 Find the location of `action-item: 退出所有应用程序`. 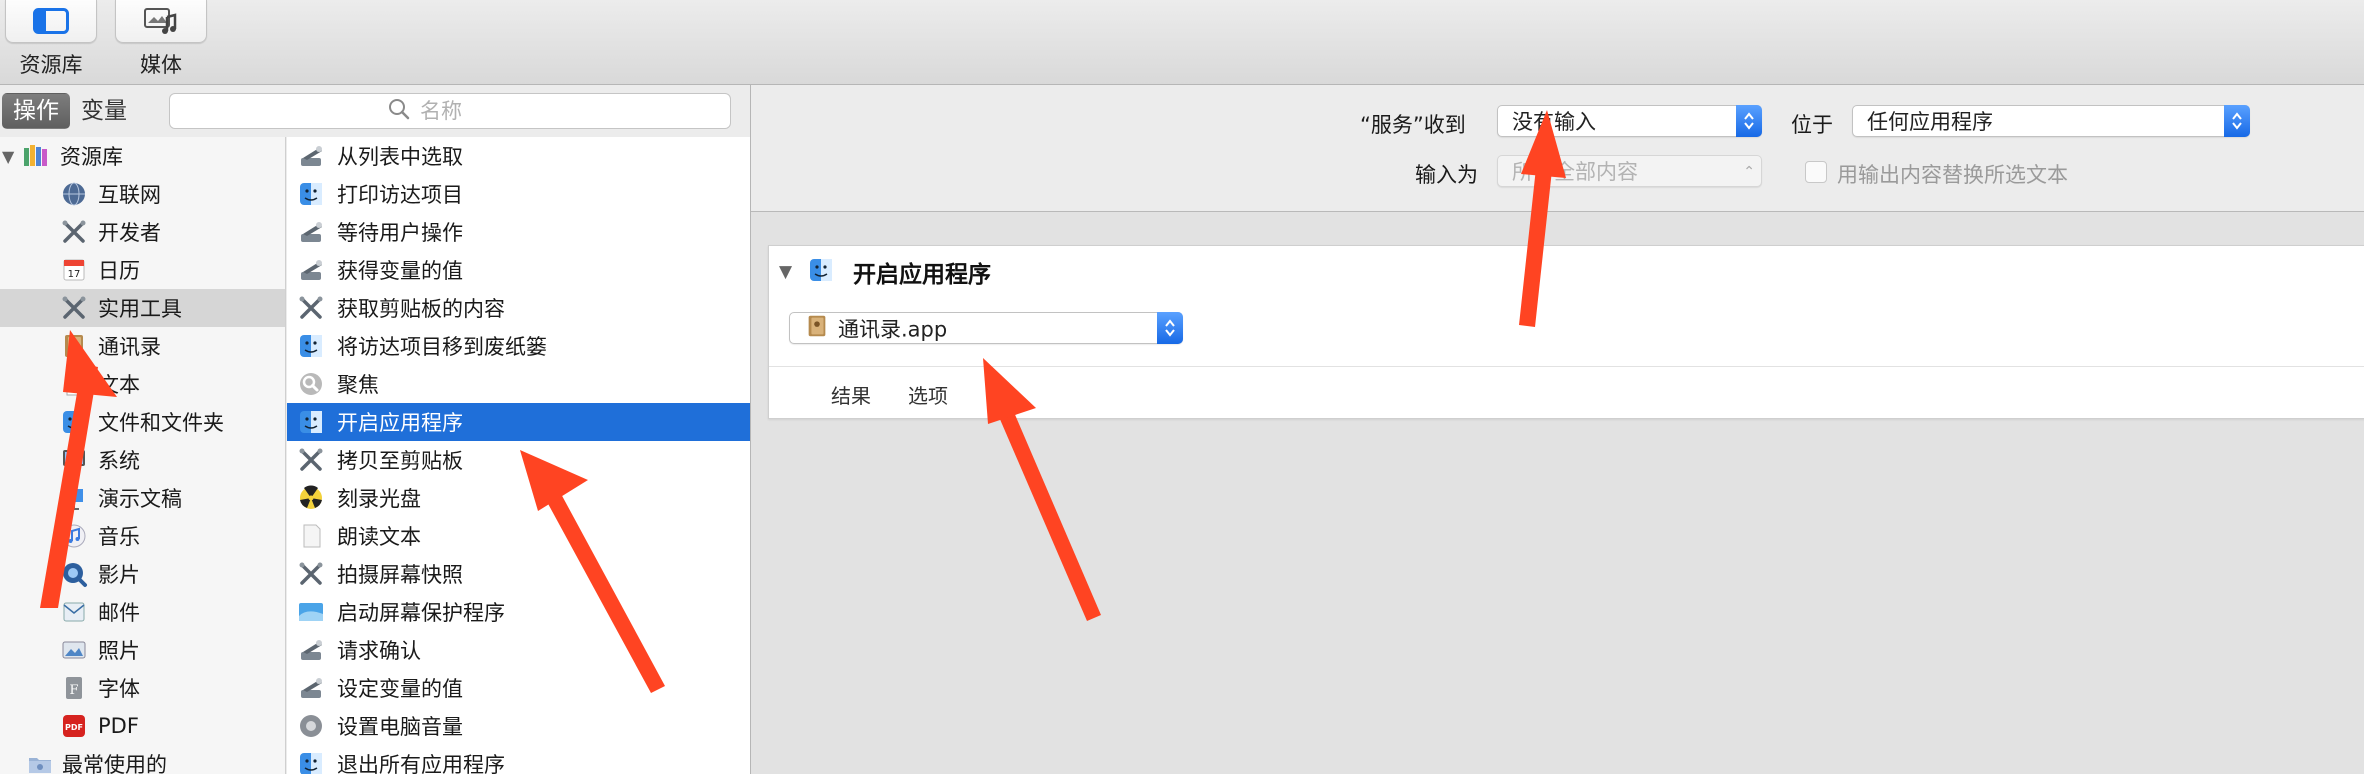

action-item: 退出所有应用程序 is located at coordinates (518, 759).